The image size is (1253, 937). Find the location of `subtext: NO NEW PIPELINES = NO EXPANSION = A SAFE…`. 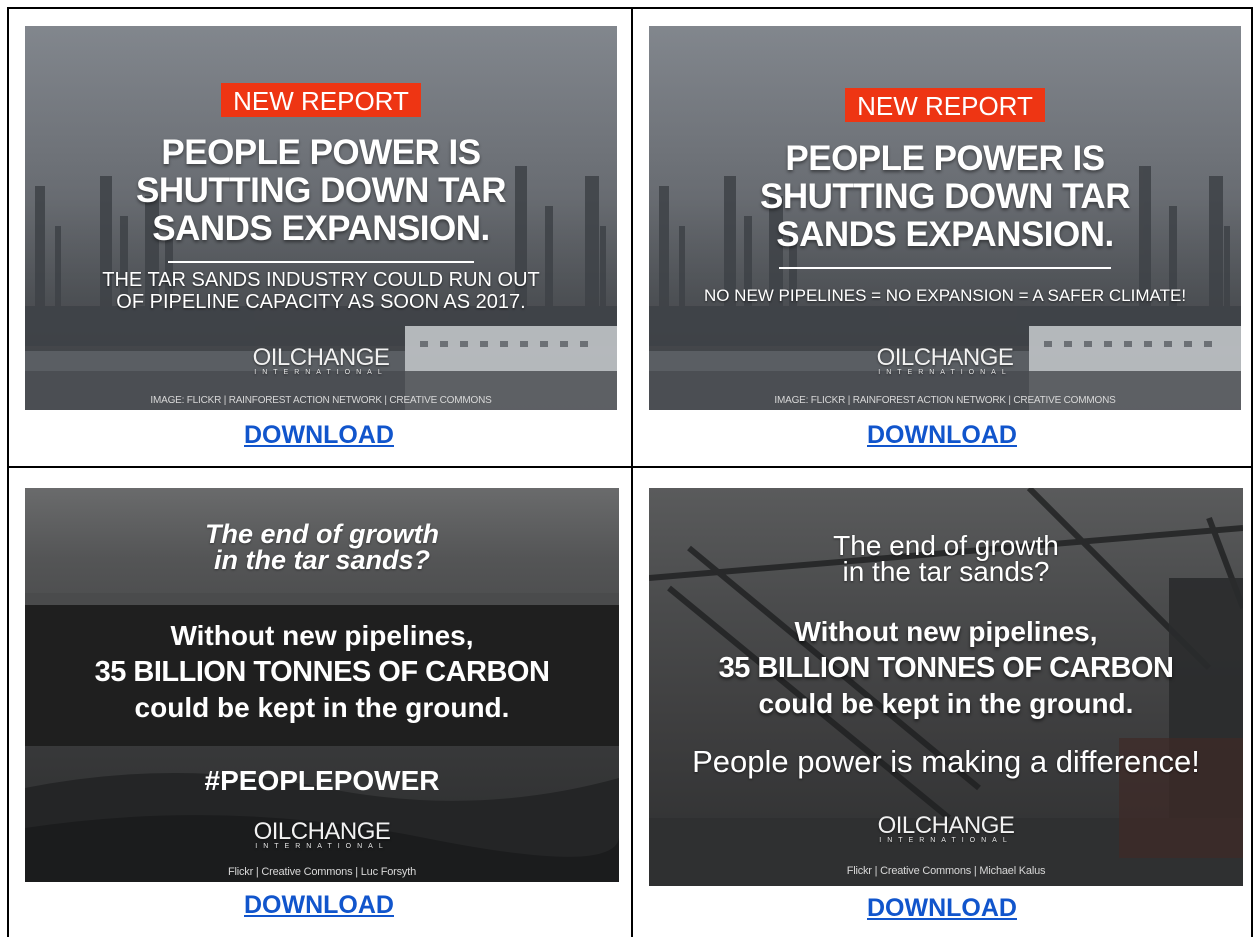

subtext: NO NEW PIPELINES = NO EXPANSION = A SAFE… is located at coordinates (945, 296).